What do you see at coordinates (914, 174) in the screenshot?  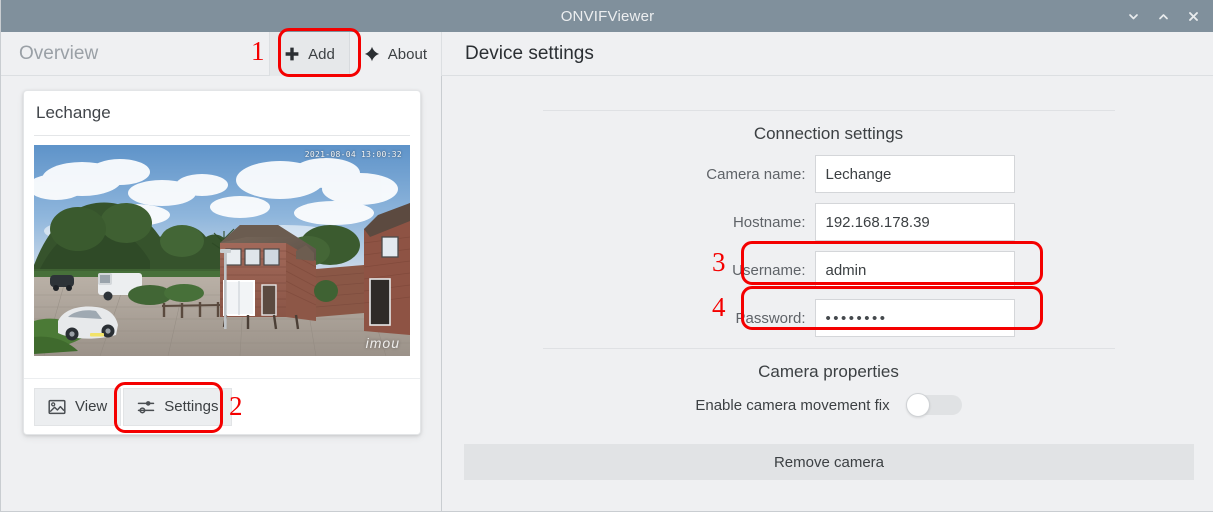 I see `camera-name-input: Lechange` at bounding box center [914, 174].